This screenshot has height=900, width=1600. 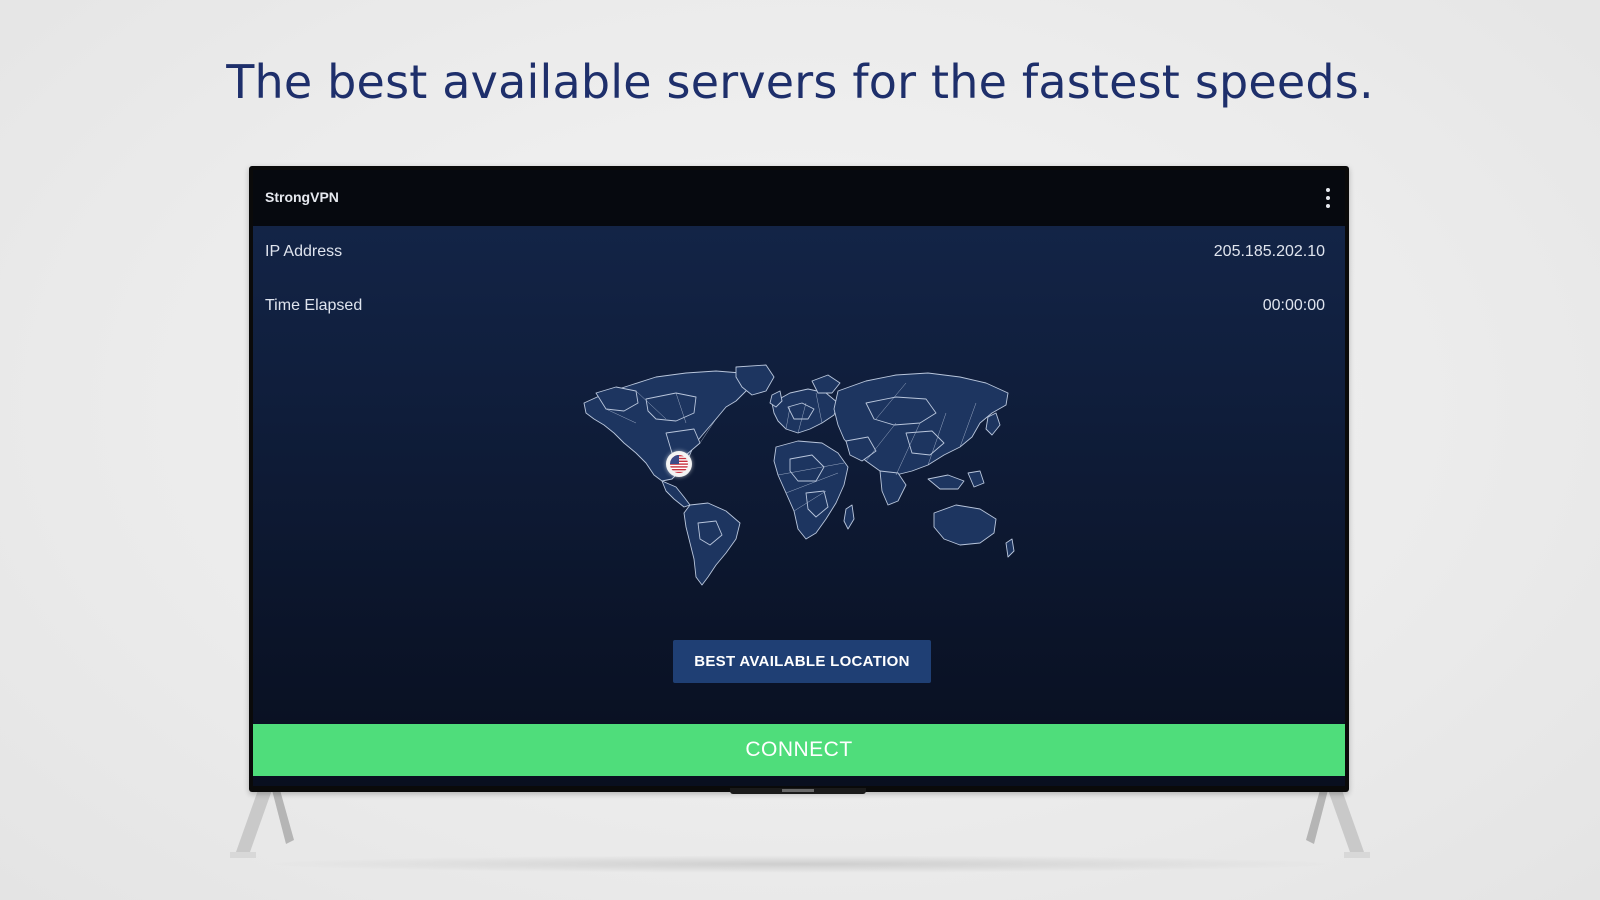 I want to click on floor-shadow, so click(x=800, y=864).